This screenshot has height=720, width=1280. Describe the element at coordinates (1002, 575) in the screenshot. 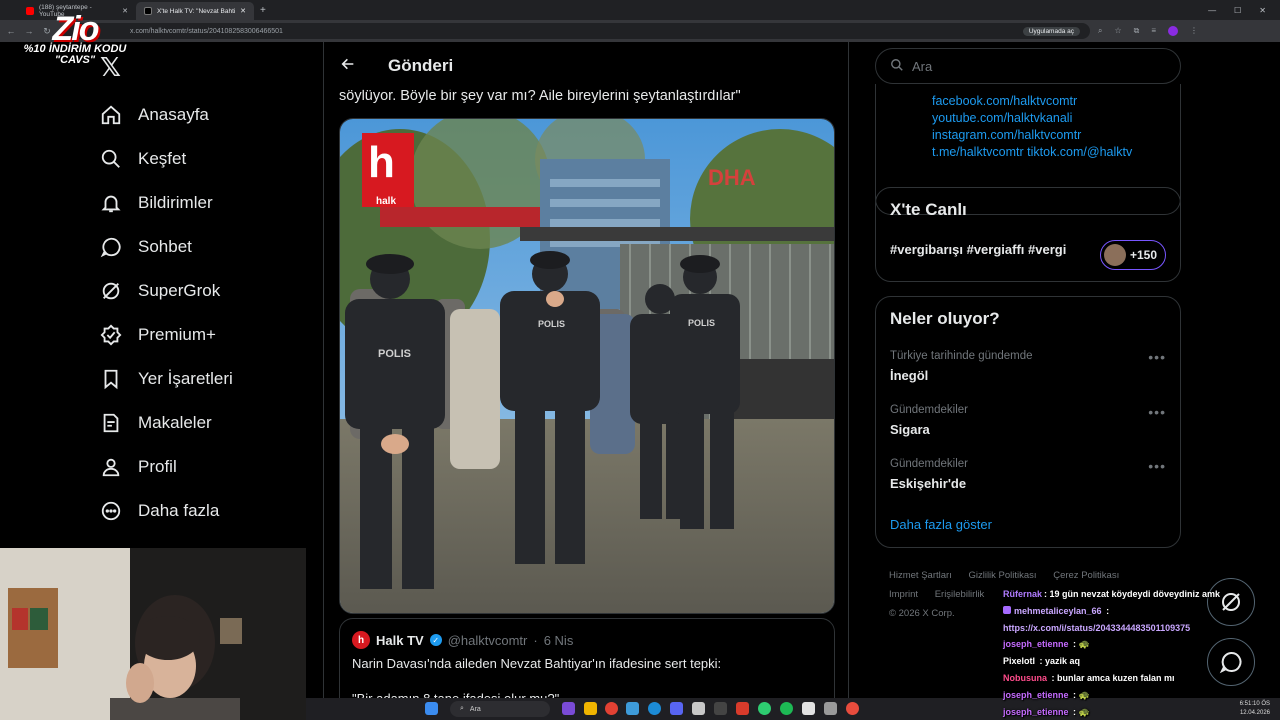

I see `footer-link: Gizlilik Politikası` at that location.